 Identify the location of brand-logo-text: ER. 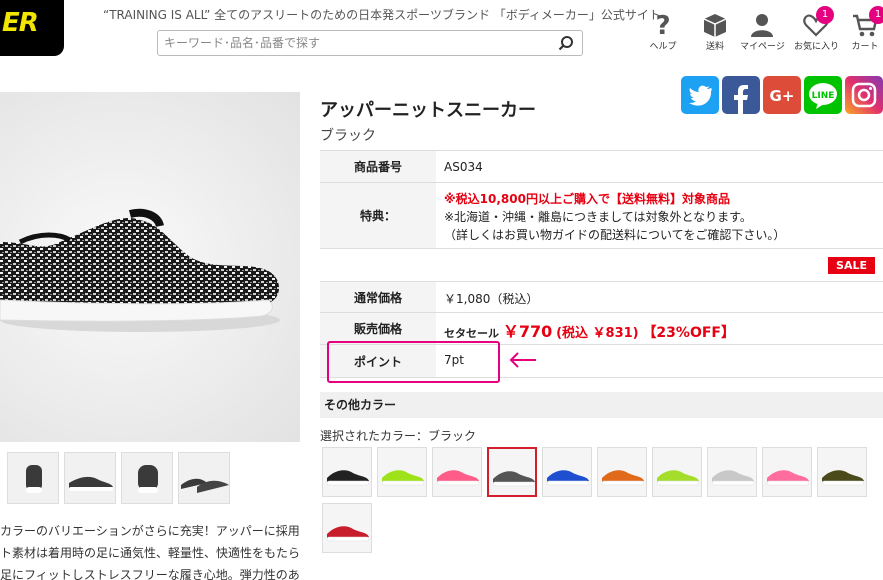
(20, 23).